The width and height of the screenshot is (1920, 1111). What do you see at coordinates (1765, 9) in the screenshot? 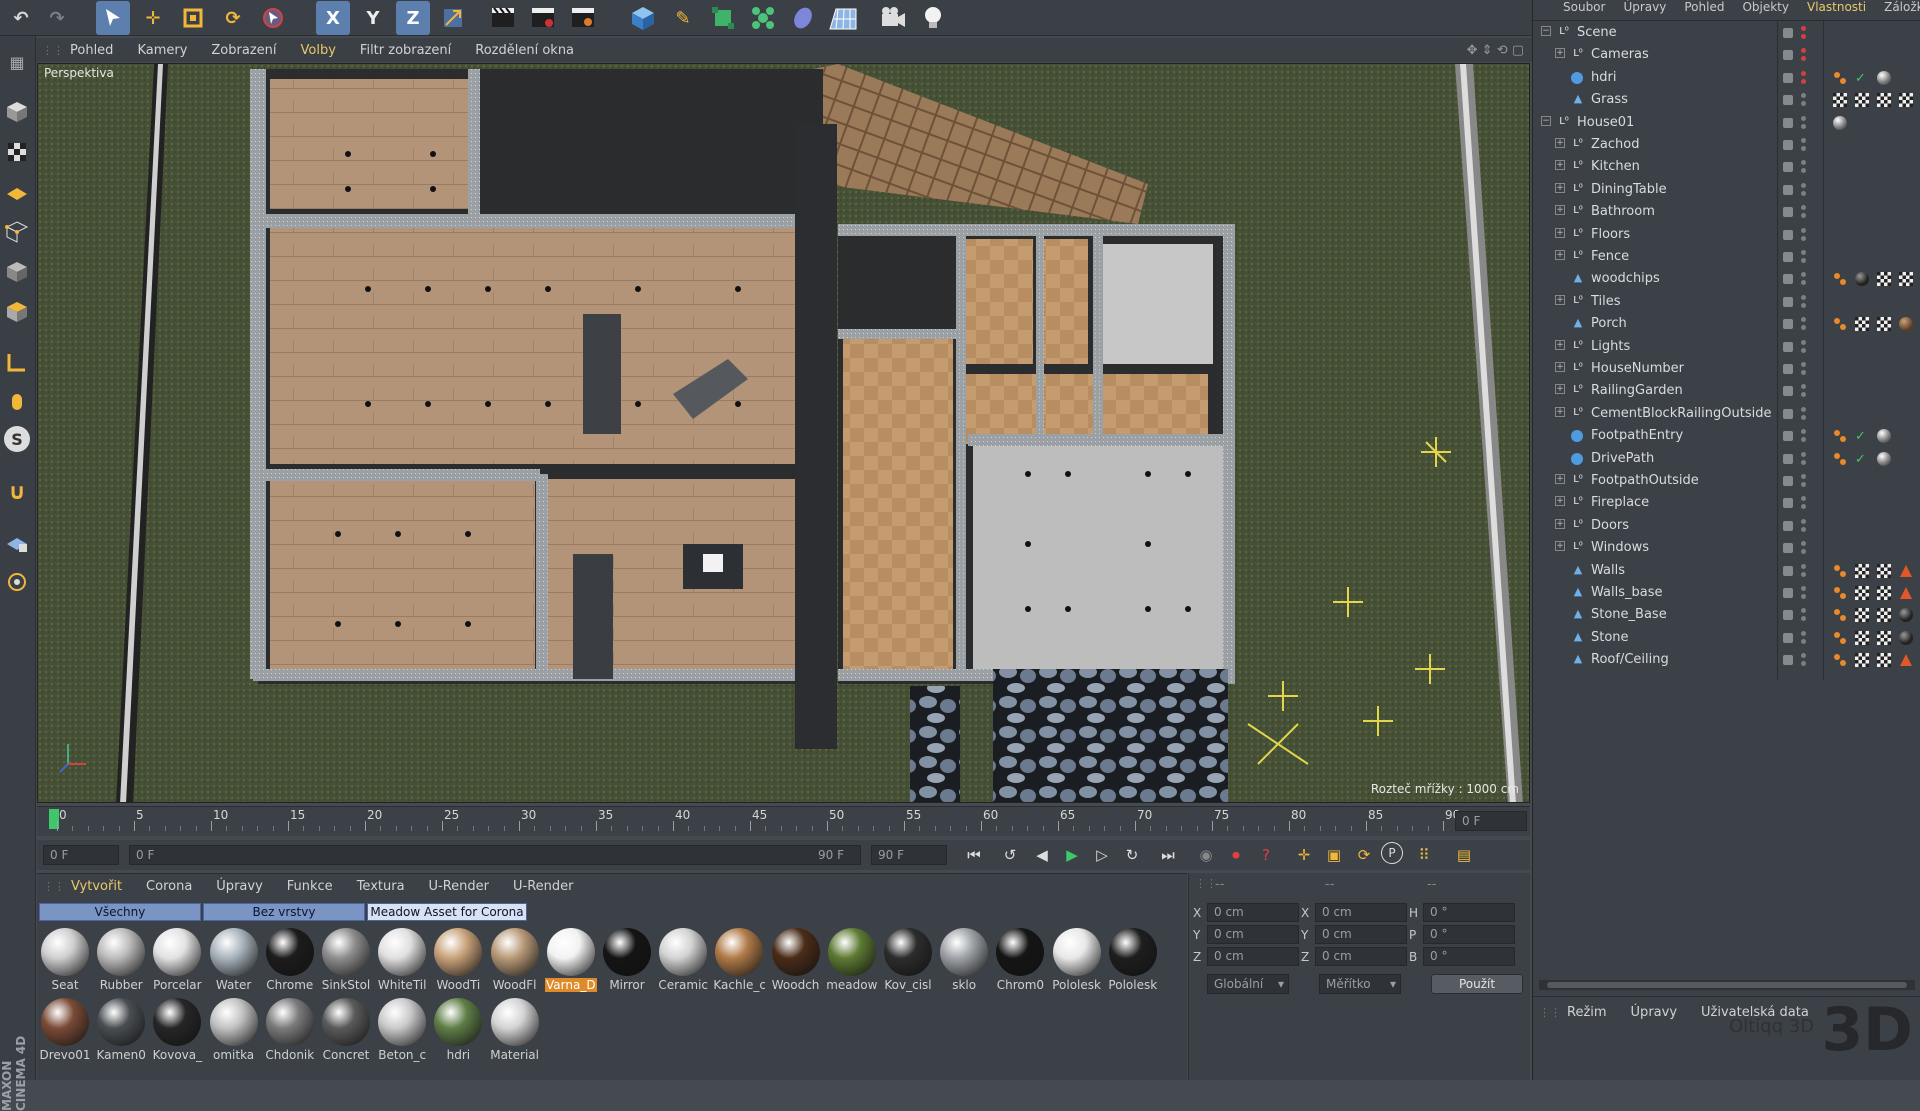
I see `menu-objects: Objekty` at bounding box center [1765, 9].